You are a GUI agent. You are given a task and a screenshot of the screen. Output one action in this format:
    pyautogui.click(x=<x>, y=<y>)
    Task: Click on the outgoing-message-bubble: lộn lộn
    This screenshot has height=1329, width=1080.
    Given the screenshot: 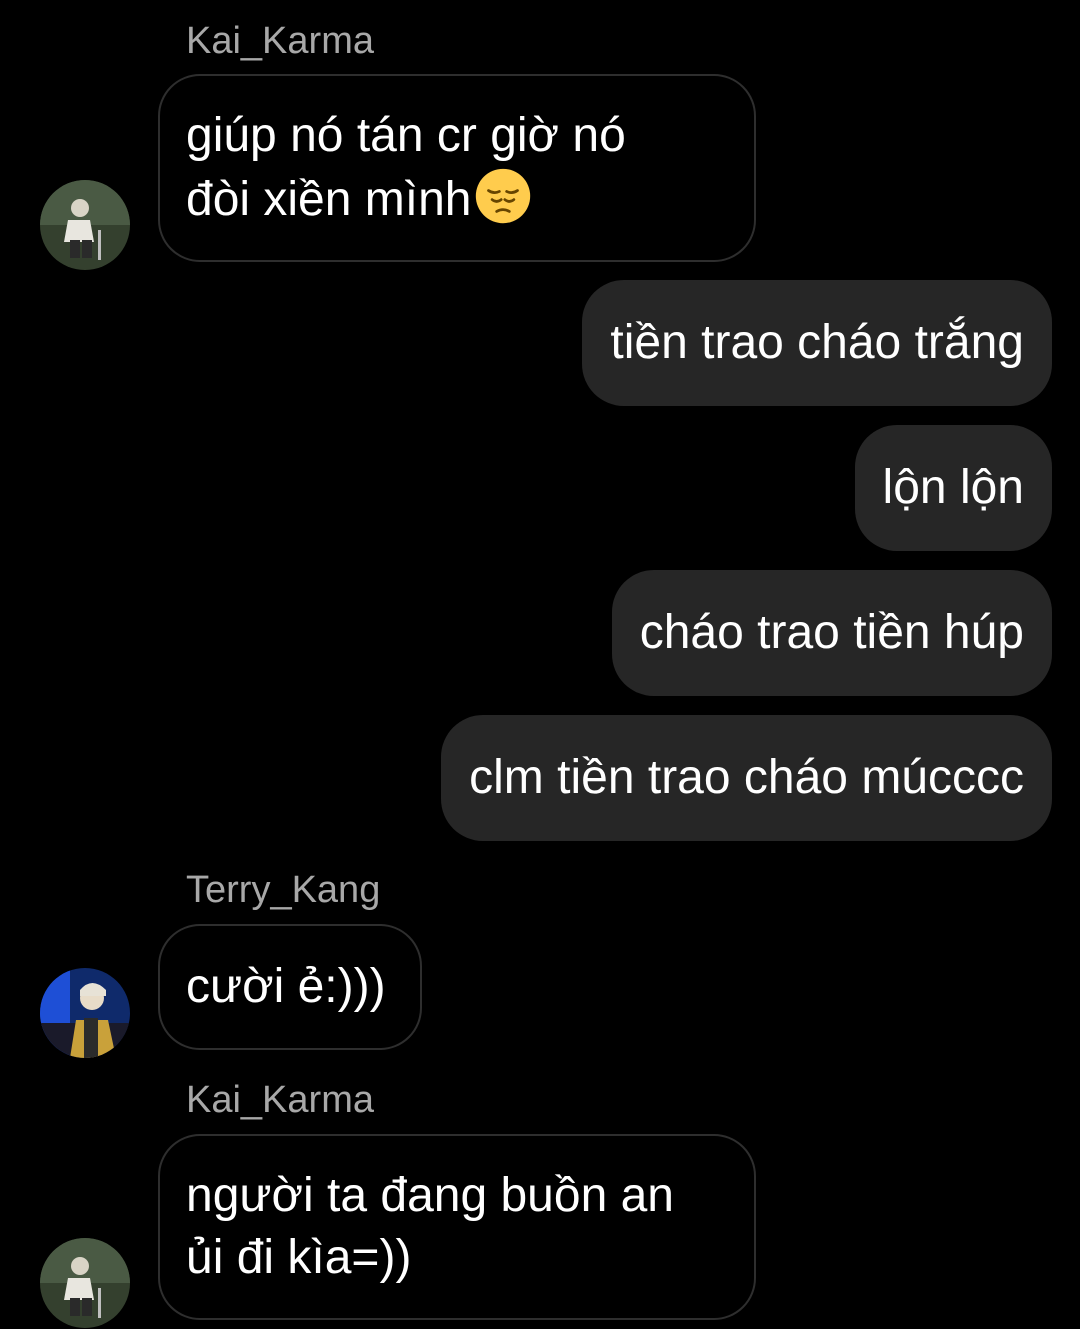 What is the action you would take?
    pyautogui.click(x=953, y=488)
    